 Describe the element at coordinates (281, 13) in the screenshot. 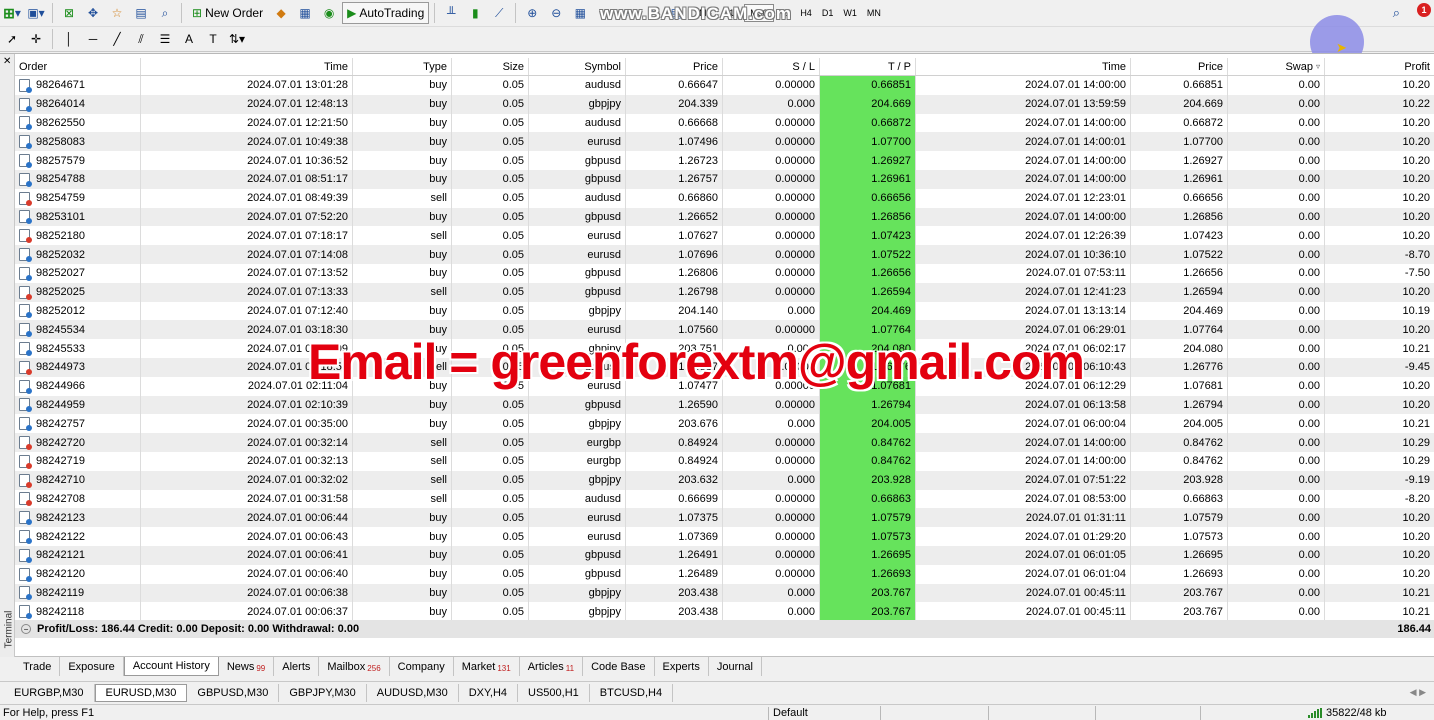

I see `metaeditor-icon: ◆` at that location.